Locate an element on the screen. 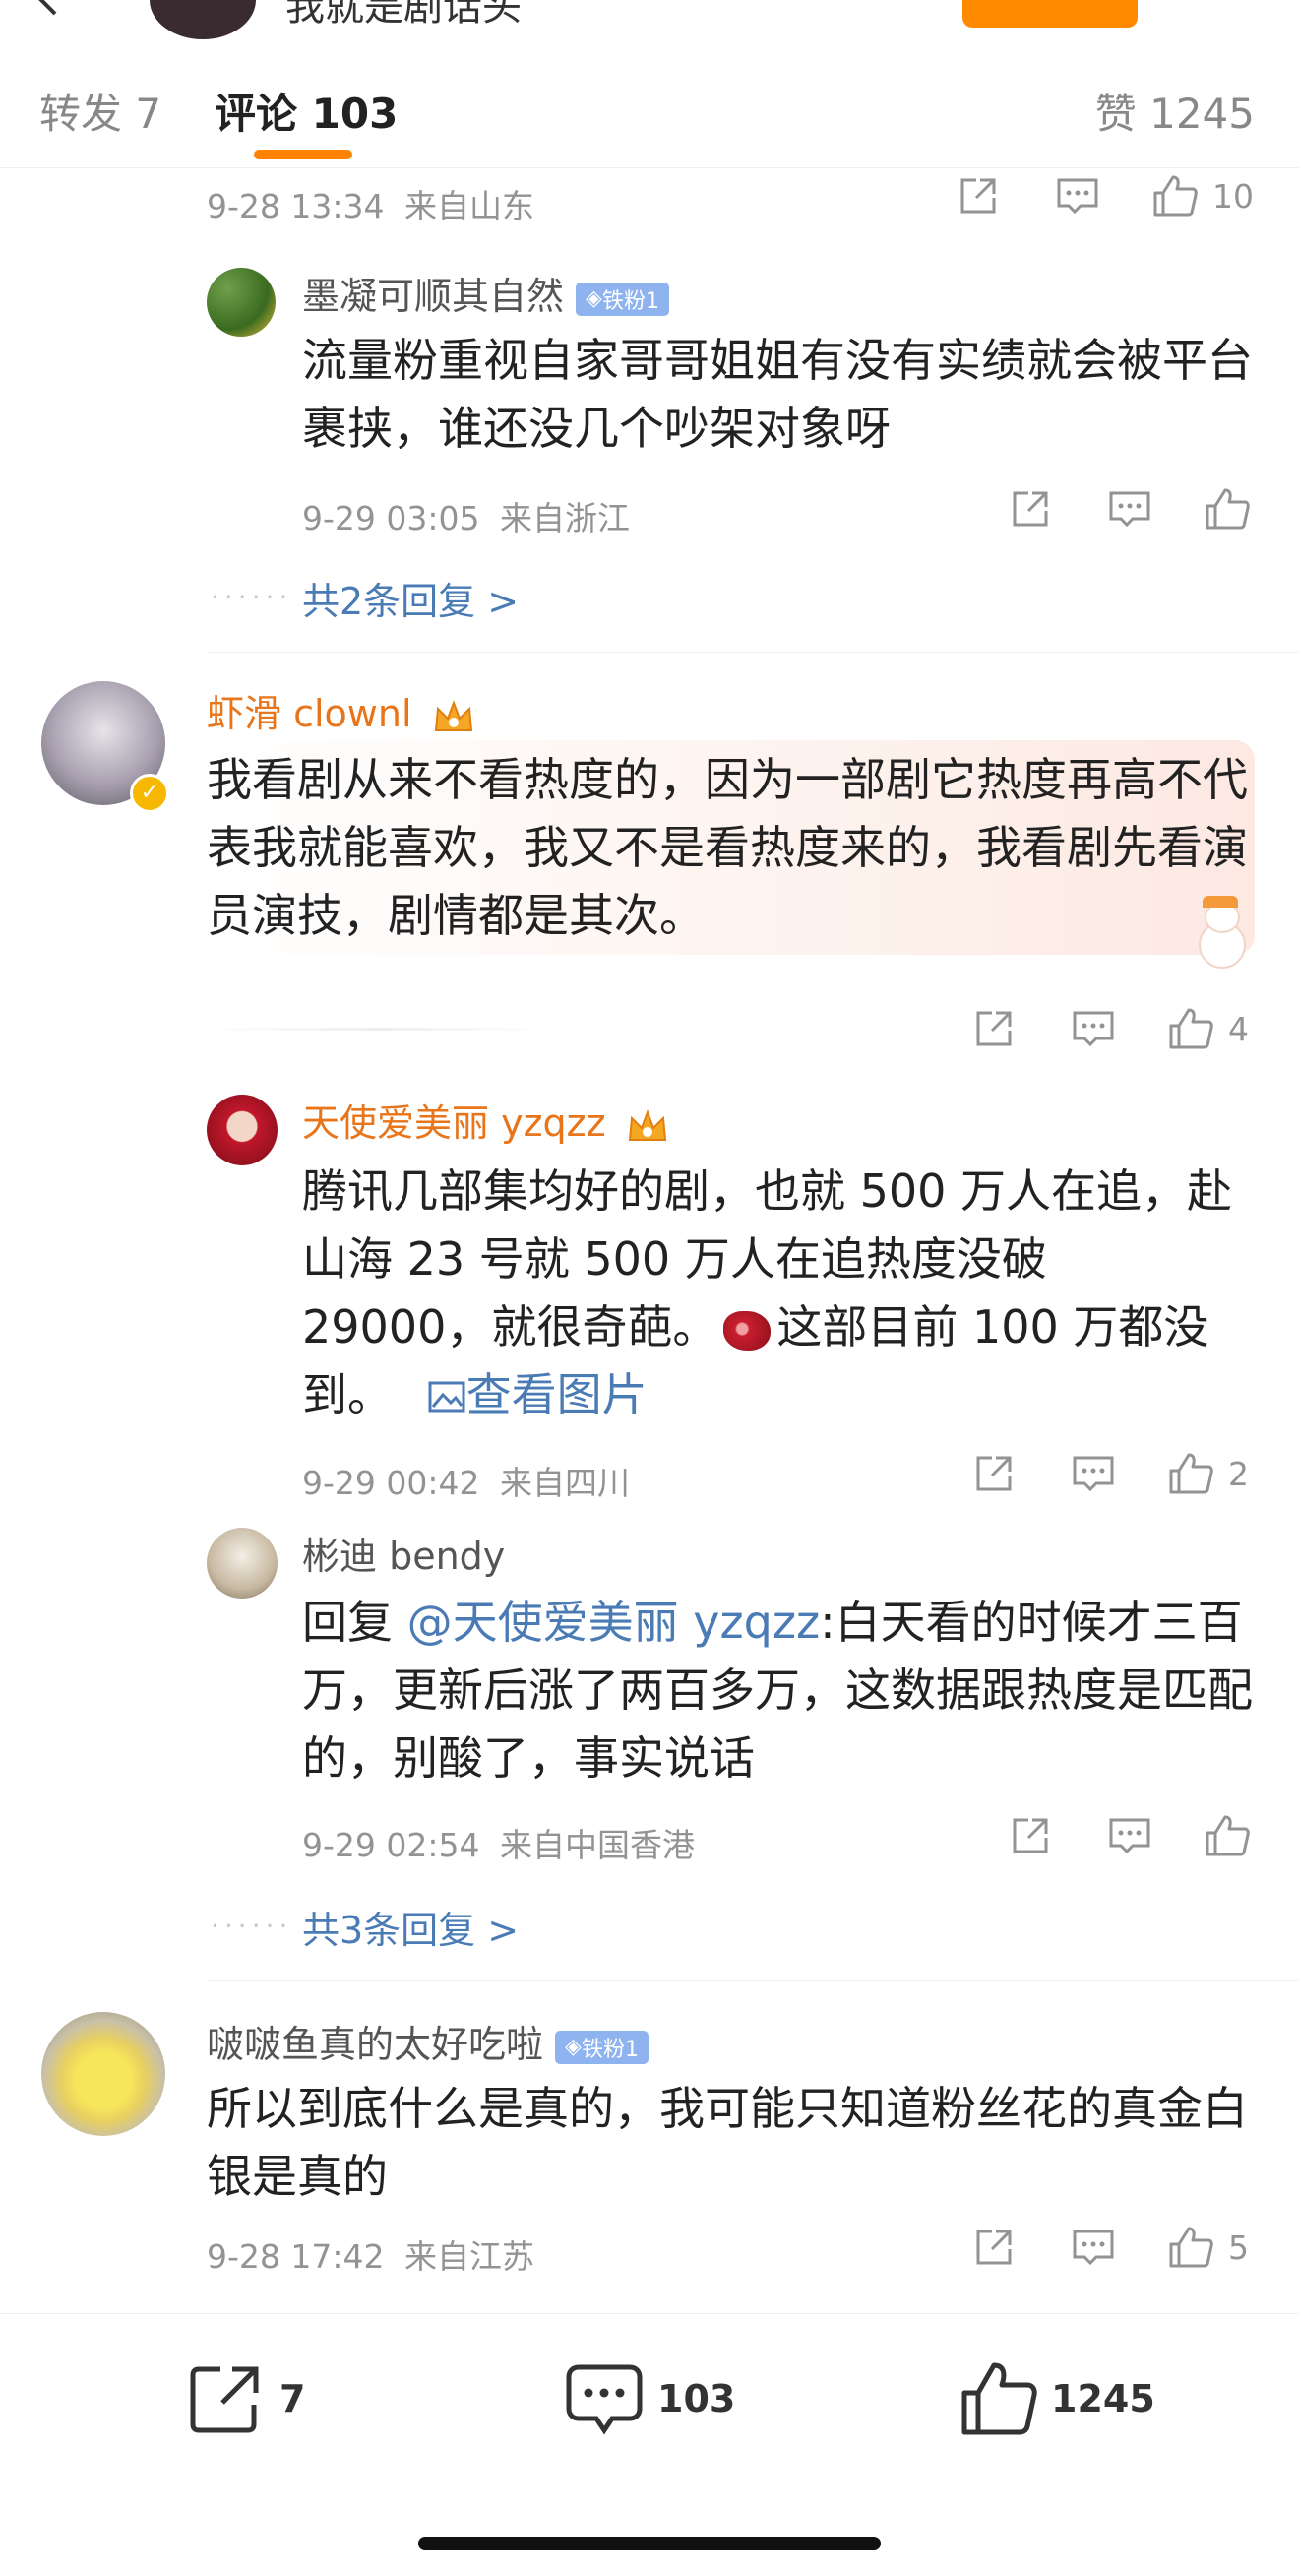  back-icon is located at coordinates (50, 11).